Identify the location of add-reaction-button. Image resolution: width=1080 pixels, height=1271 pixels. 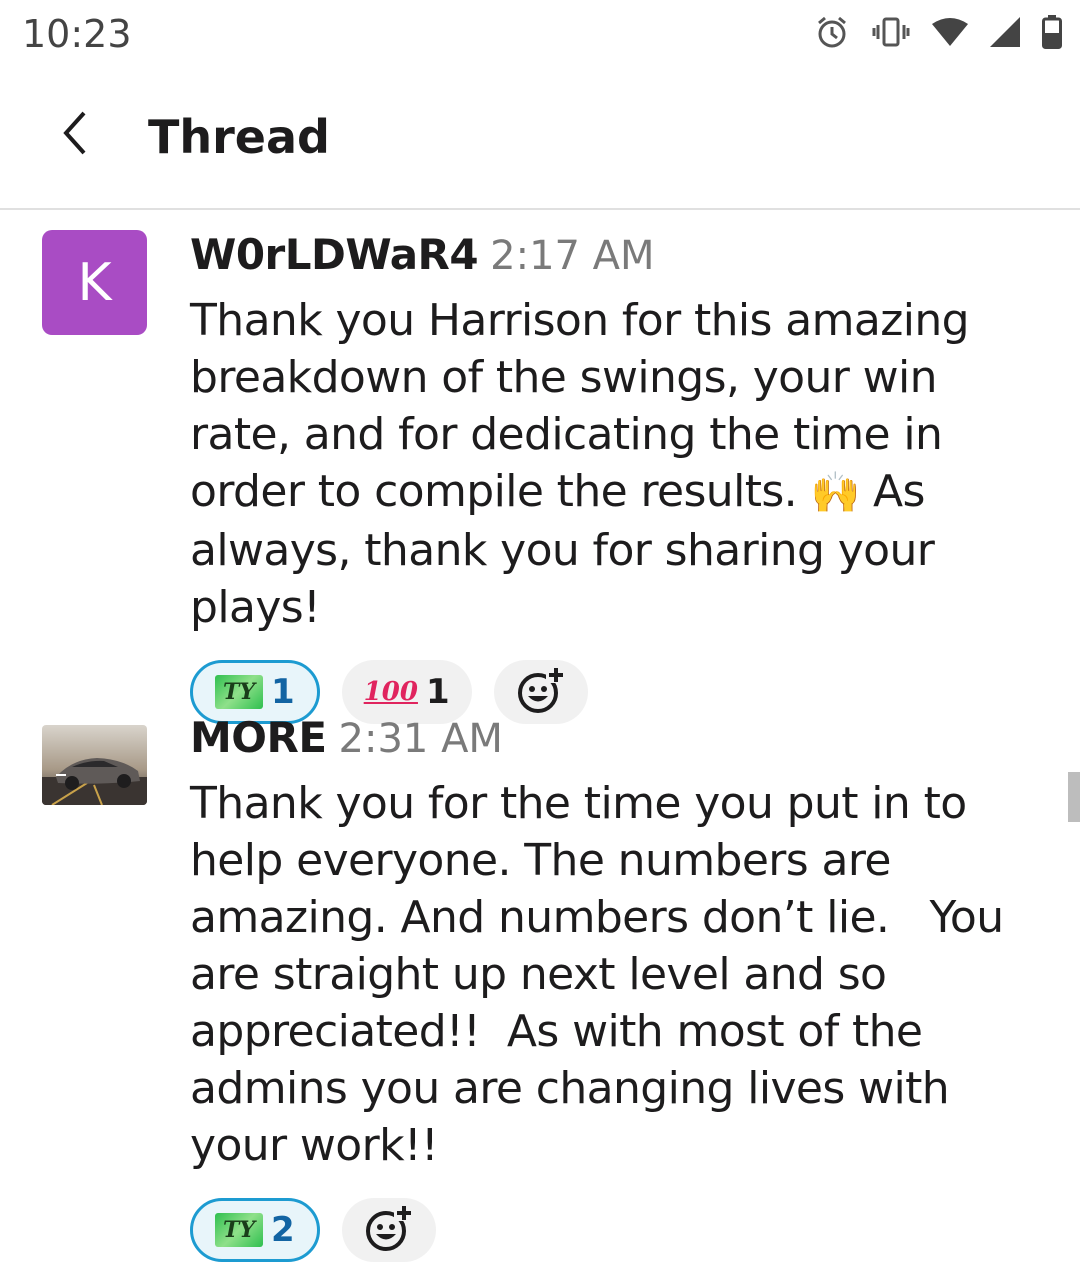
(388, 1230).